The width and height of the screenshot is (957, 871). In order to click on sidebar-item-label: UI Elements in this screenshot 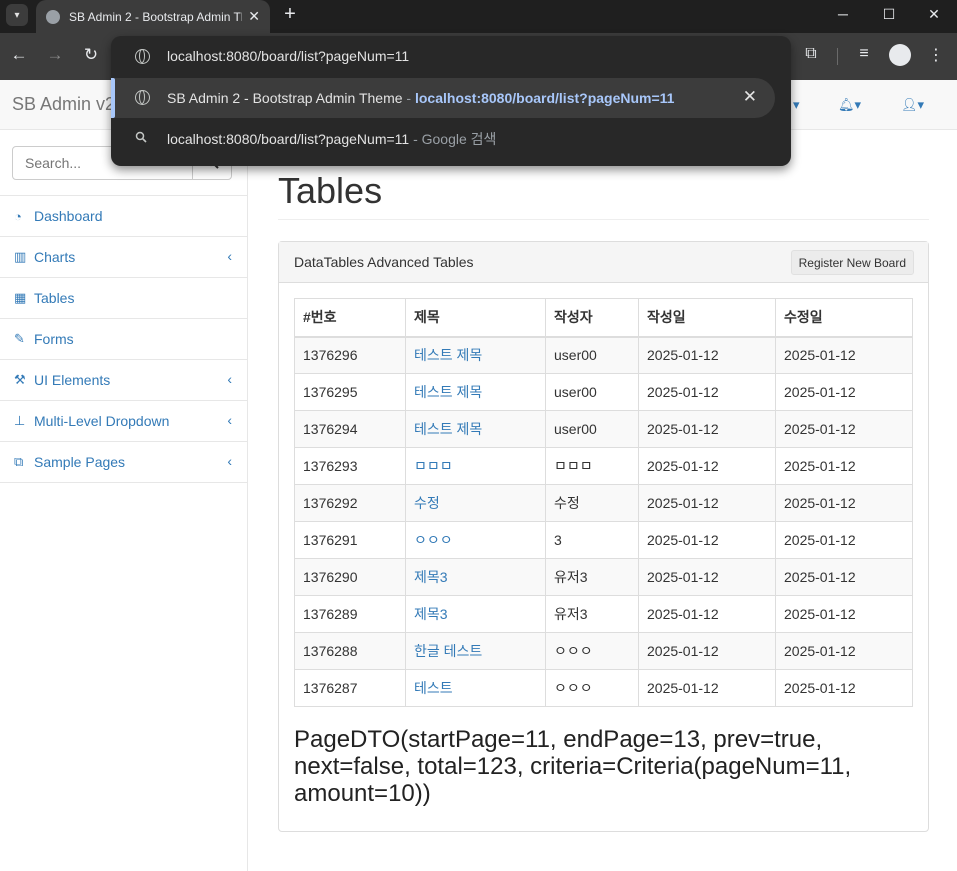, I will do `click(72, 380)`.